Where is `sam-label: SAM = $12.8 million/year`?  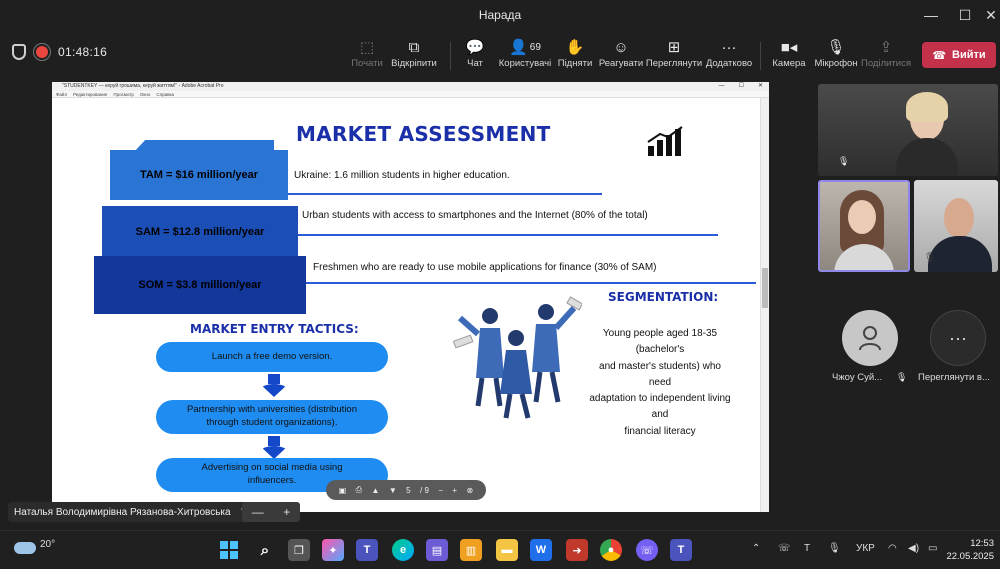 sam-label: SAM = $12.8 million/year is located at coordinates (200, 232).